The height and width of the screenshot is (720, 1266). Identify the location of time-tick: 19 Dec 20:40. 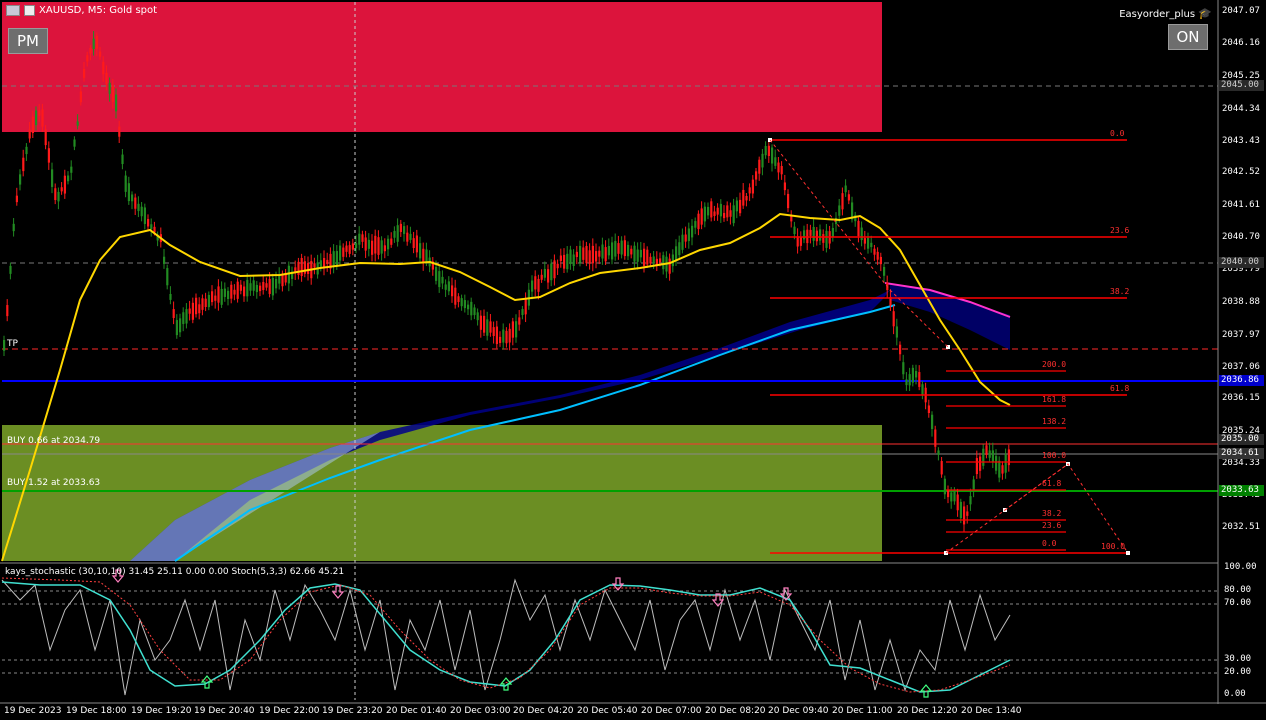
(224, 711).